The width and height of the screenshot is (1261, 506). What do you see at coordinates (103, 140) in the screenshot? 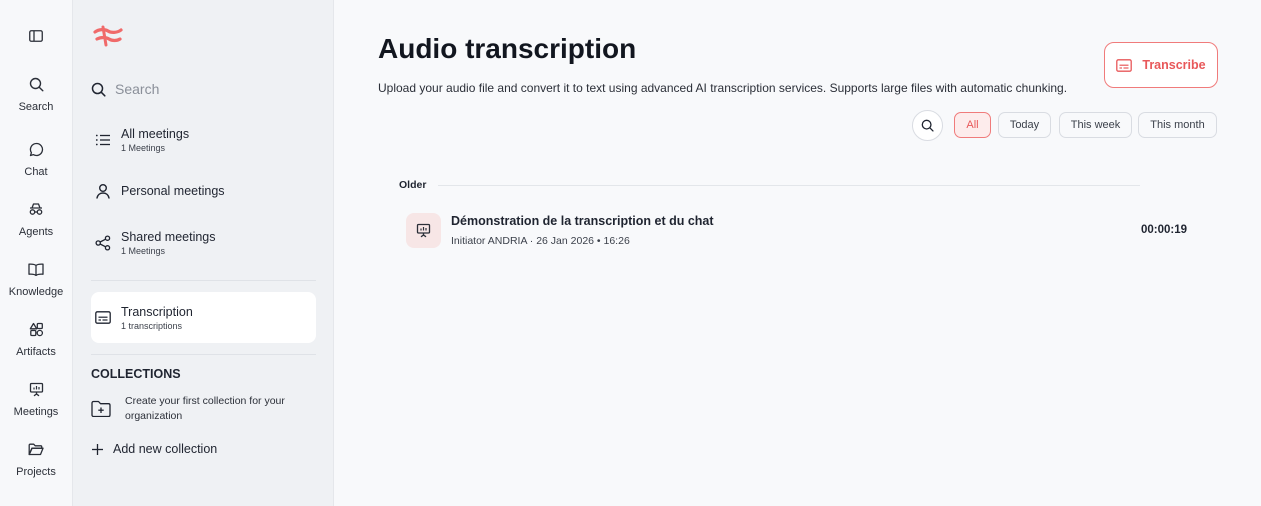
I see `list-icon` at bounding box center [103, 140].